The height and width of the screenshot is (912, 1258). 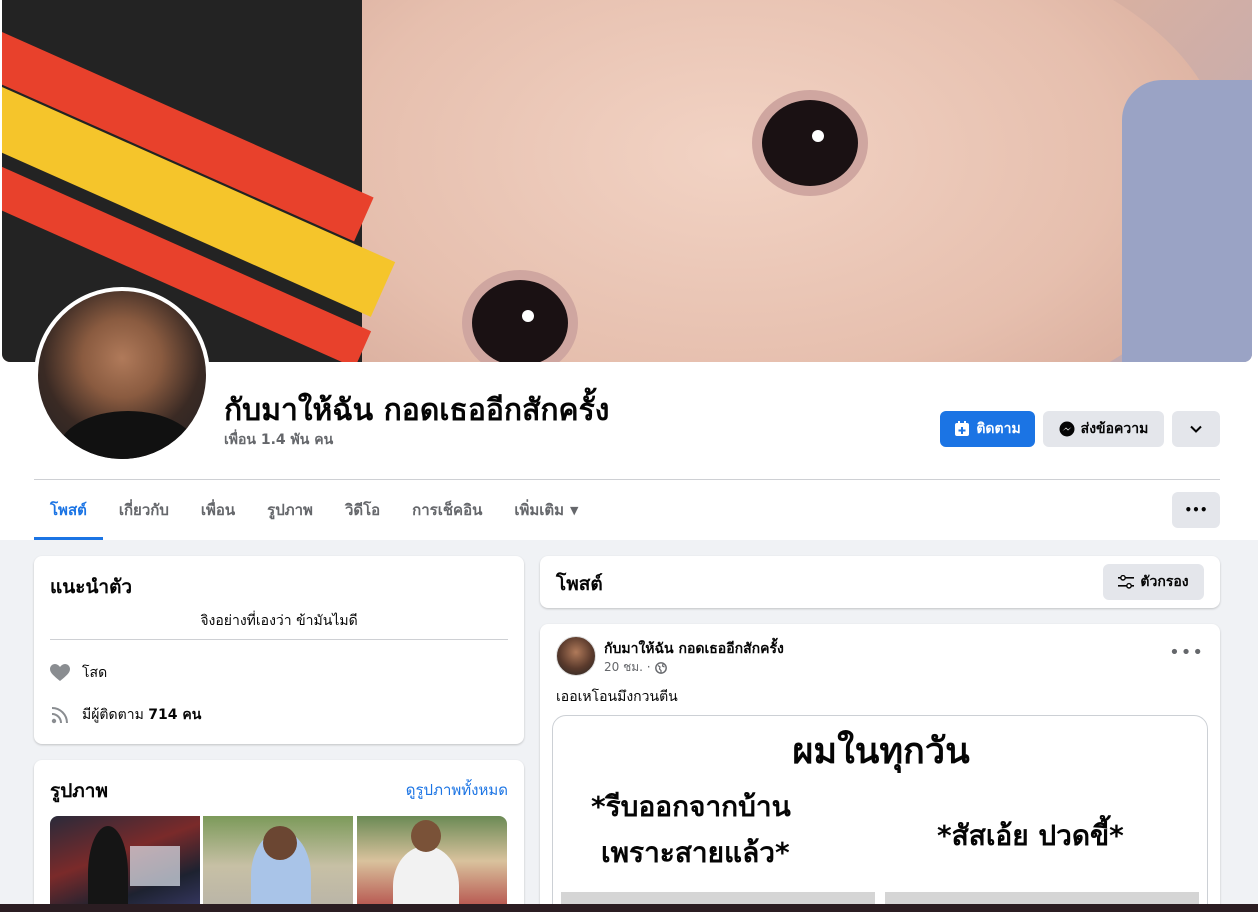 I want to click on posts-title: โพสต์, so click(x=579, y=584).